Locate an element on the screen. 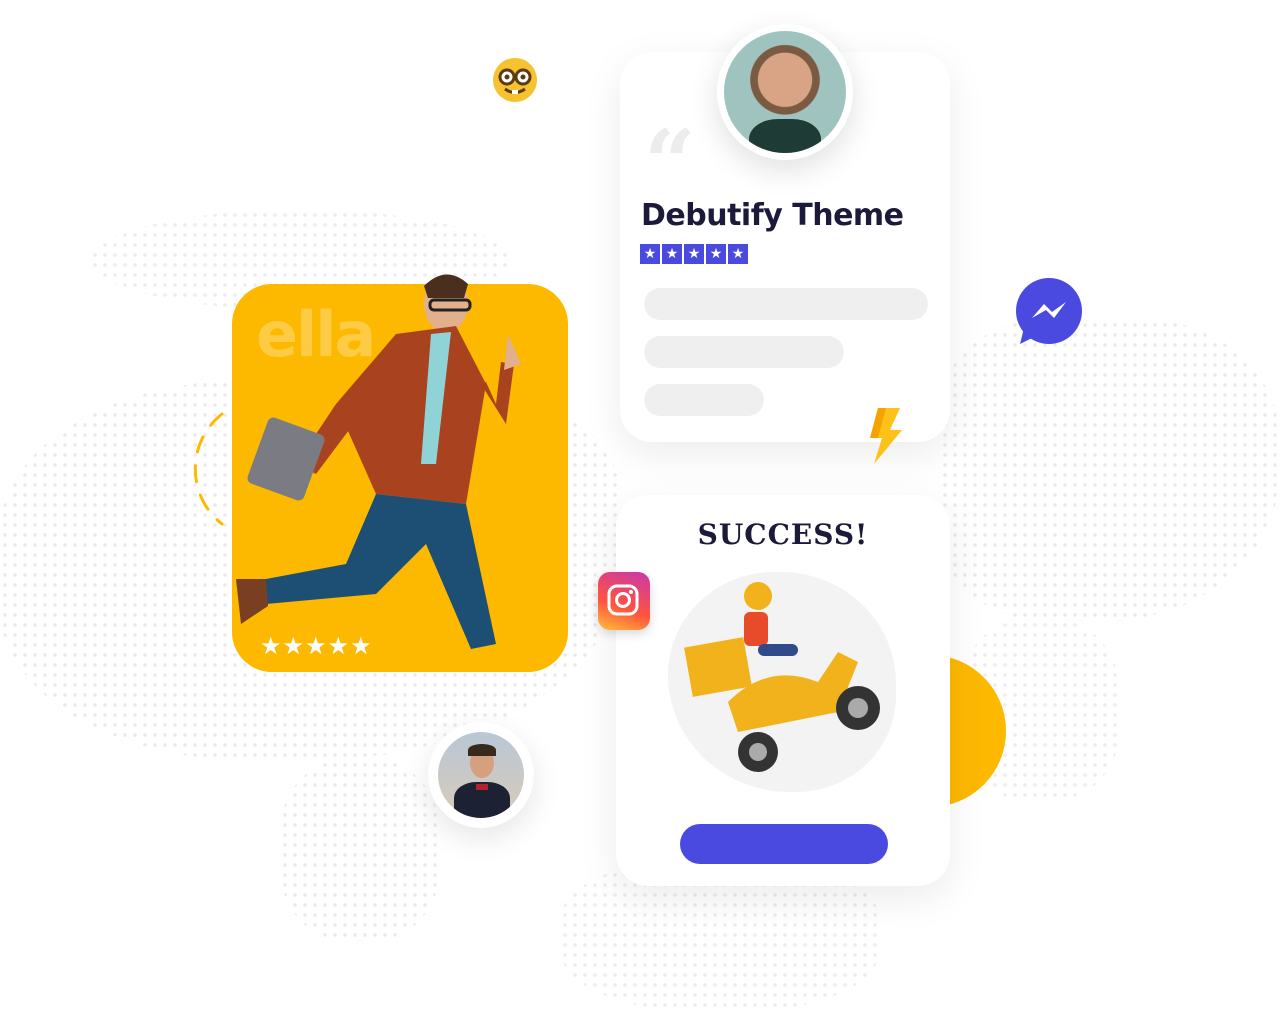 The height and width of the screenshot is (1036, 1280). lightning-bolt-icon is located at coordinates (885, 438).